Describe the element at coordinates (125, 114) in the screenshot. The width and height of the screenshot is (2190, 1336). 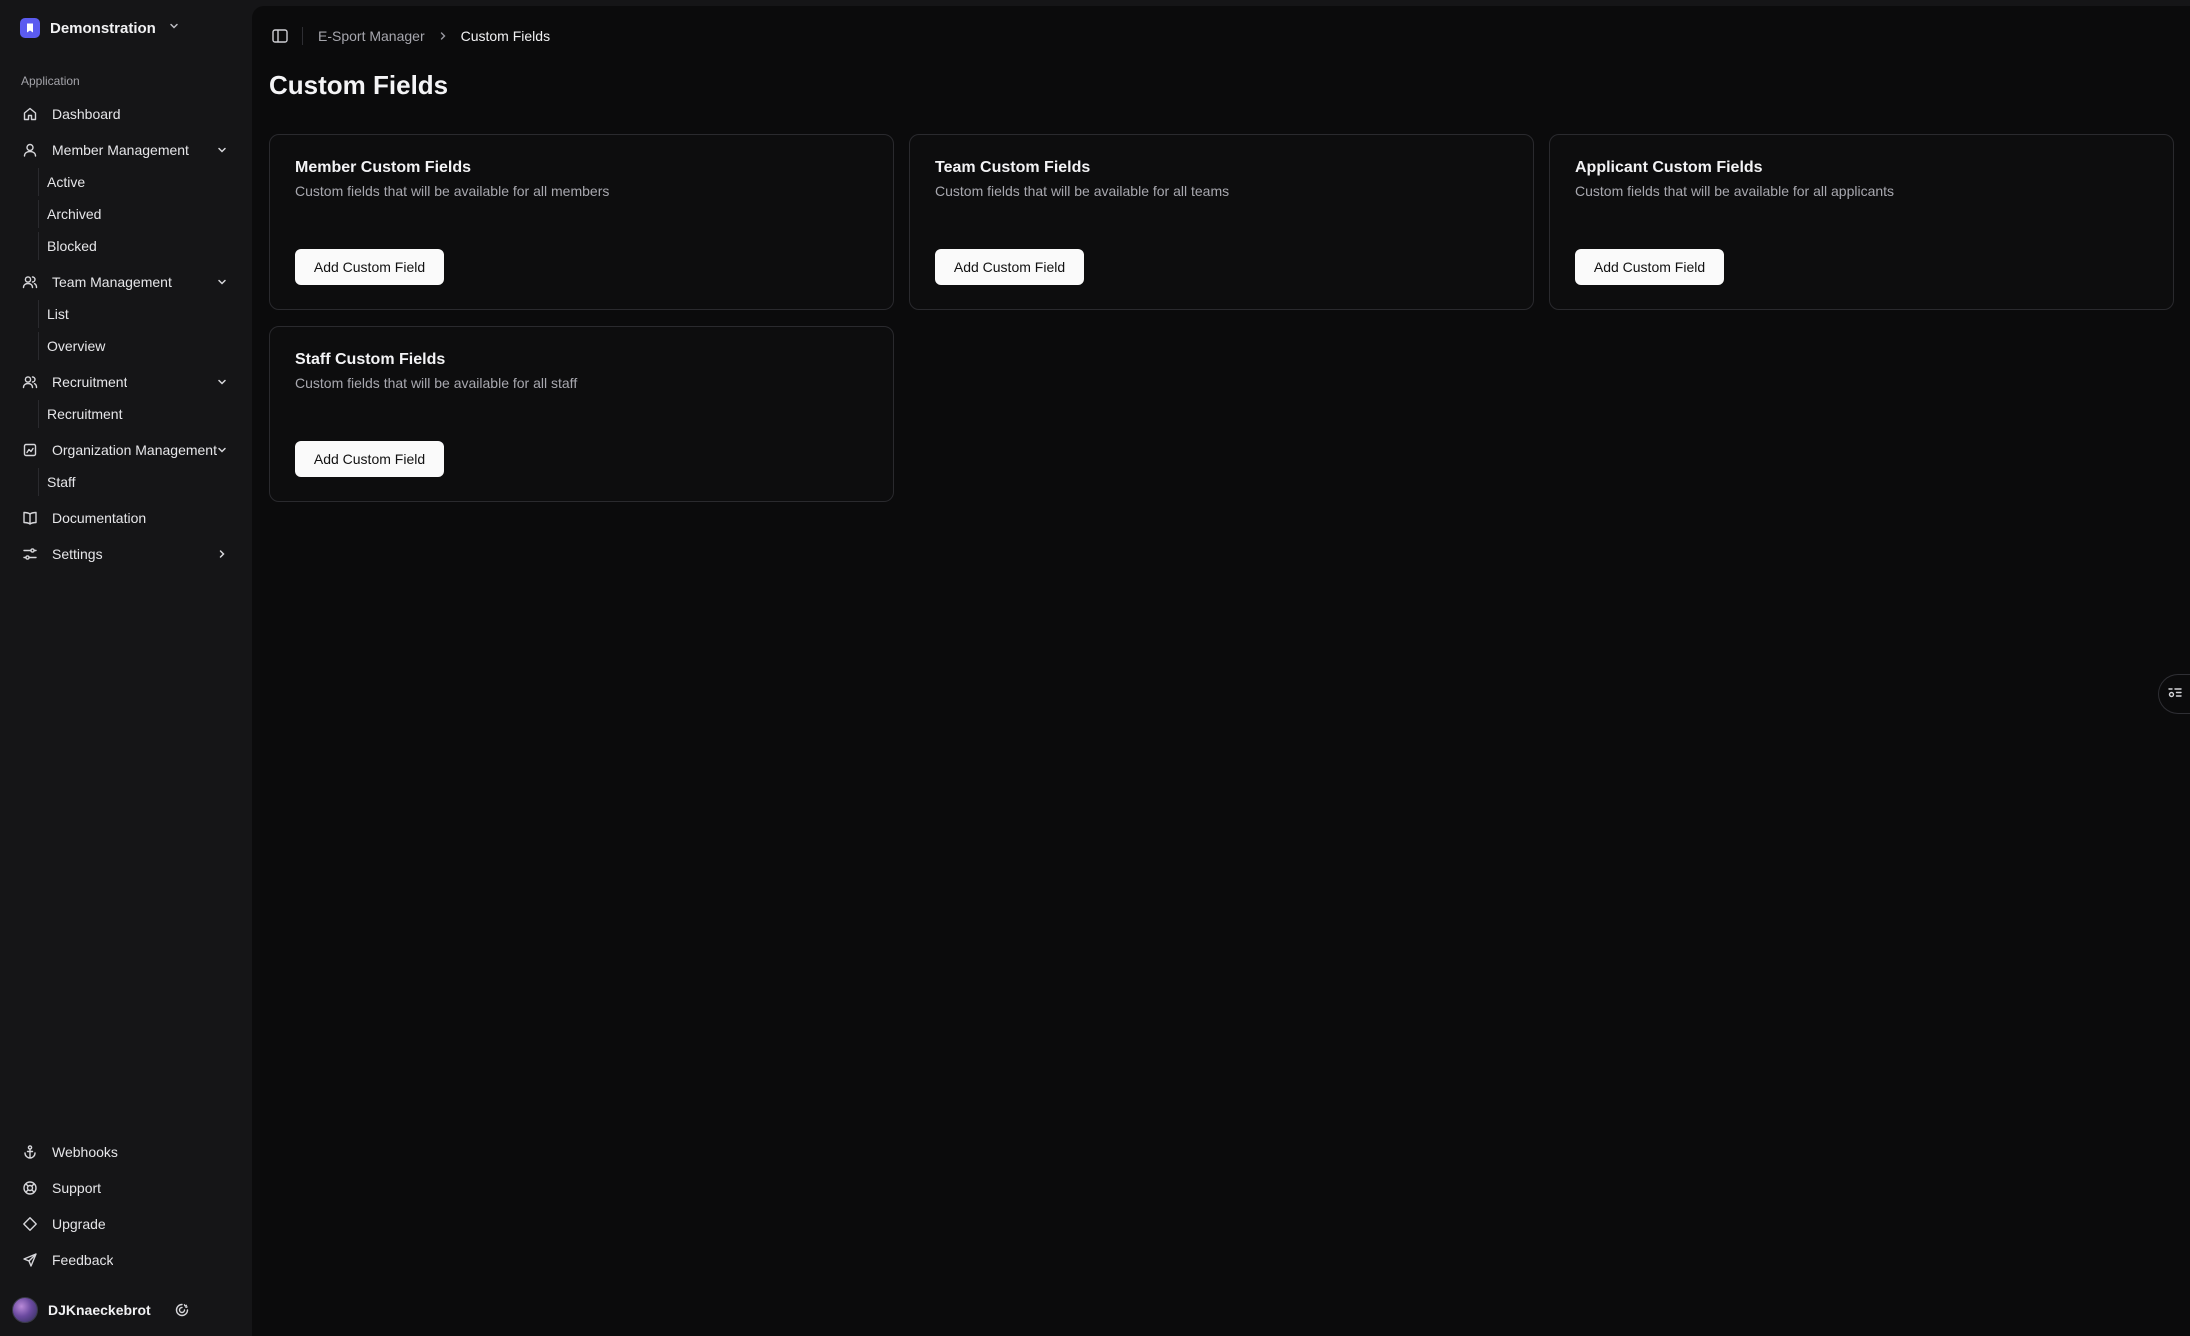
I see `sidebar-item-dashboard: Dashboard` at that location.